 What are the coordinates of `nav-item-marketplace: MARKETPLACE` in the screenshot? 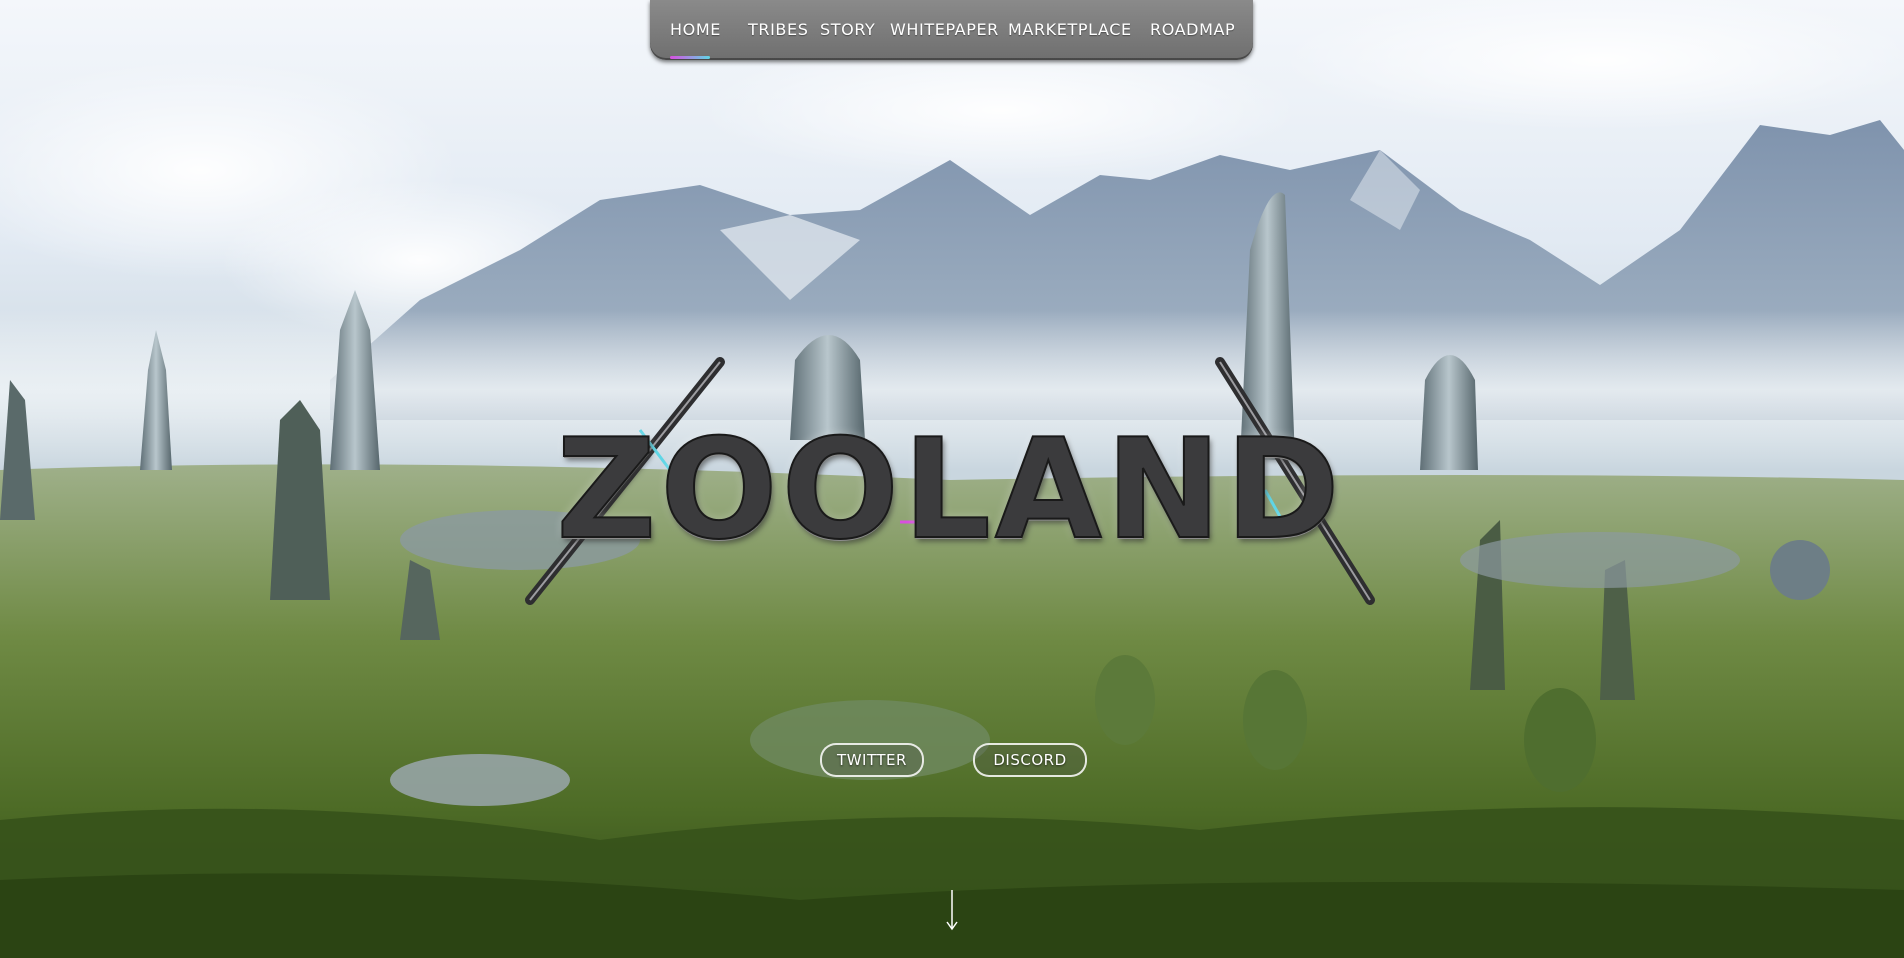 It's located at (1070, 30).